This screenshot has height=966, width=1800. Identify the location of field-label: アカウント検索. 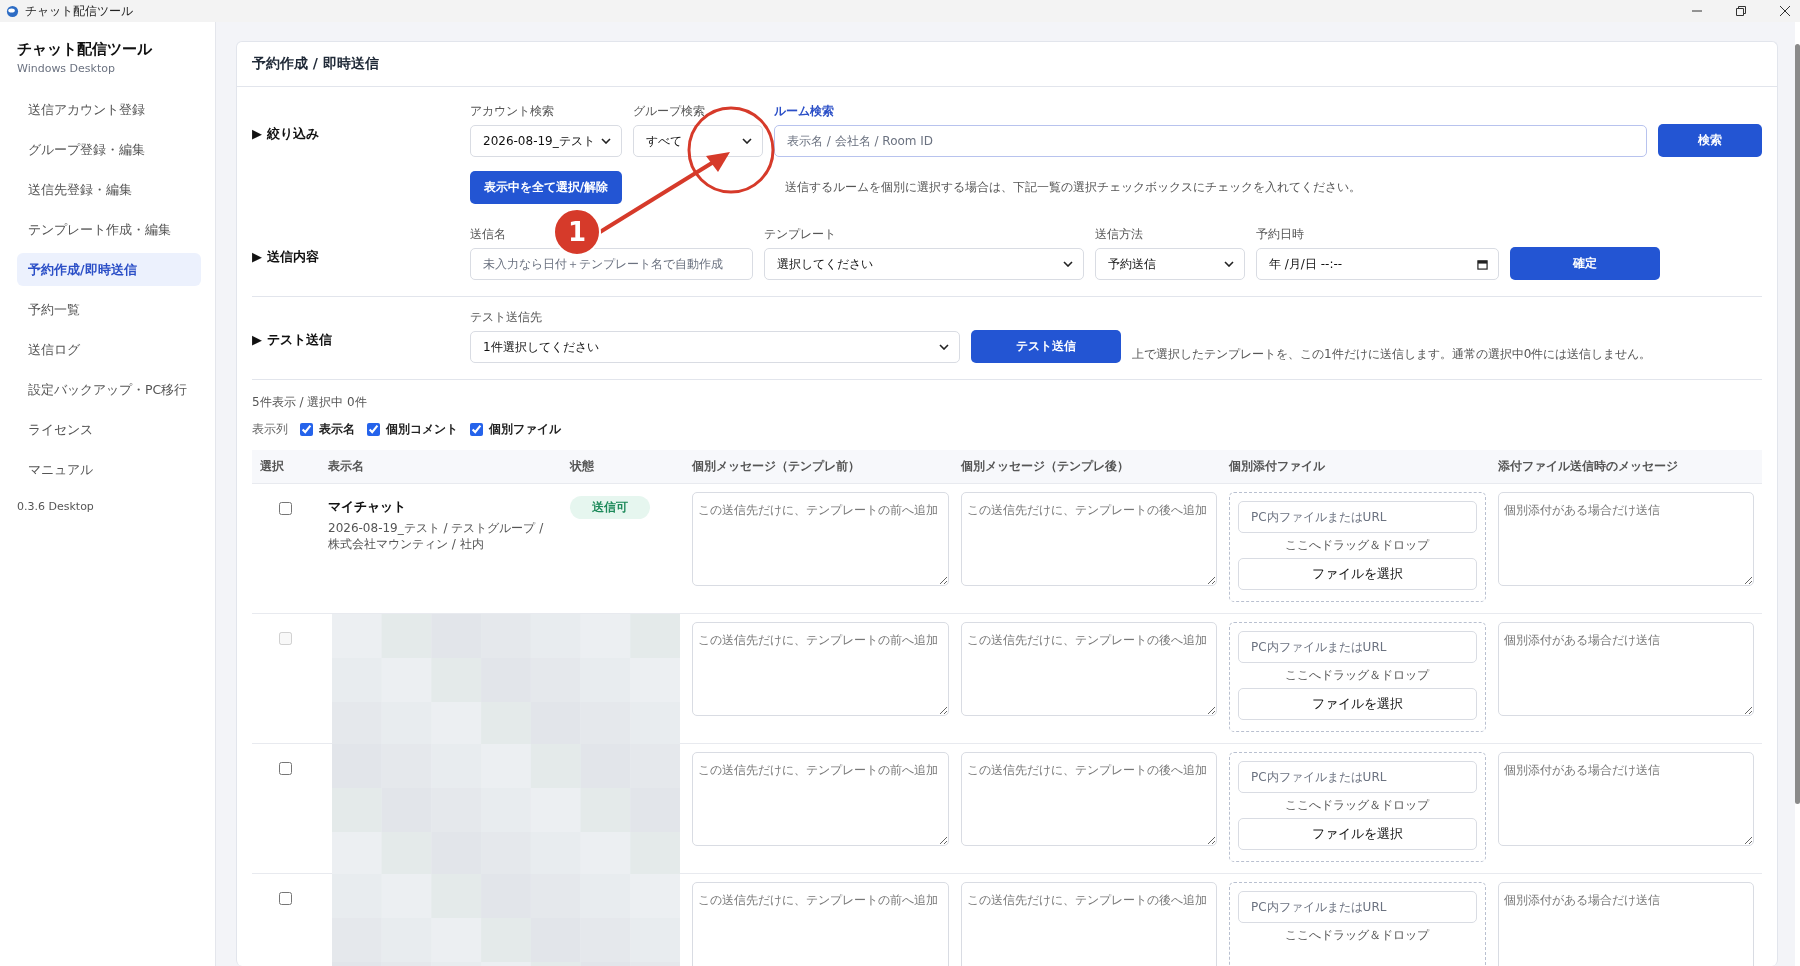
(512, 111).